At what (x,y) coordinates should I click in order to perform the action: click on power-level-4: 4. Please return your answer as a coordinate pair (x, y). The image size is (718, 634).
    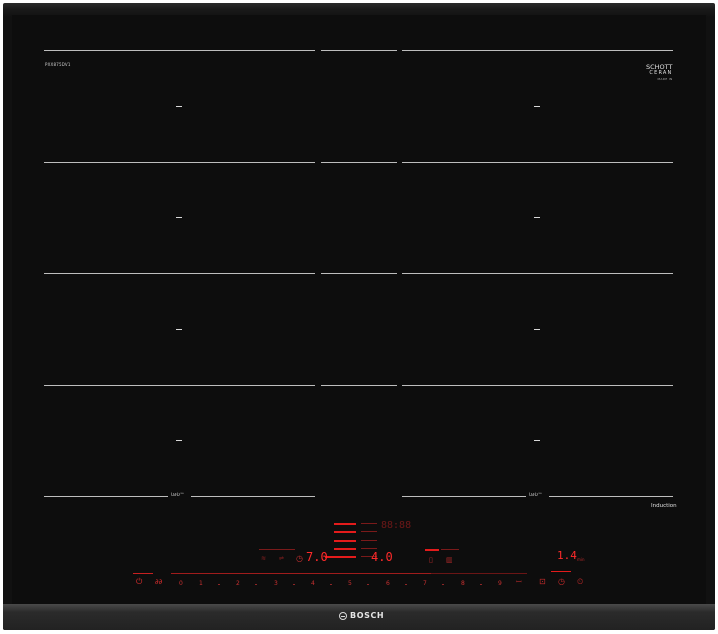
    Looking at the image, I should click on (313, 583).